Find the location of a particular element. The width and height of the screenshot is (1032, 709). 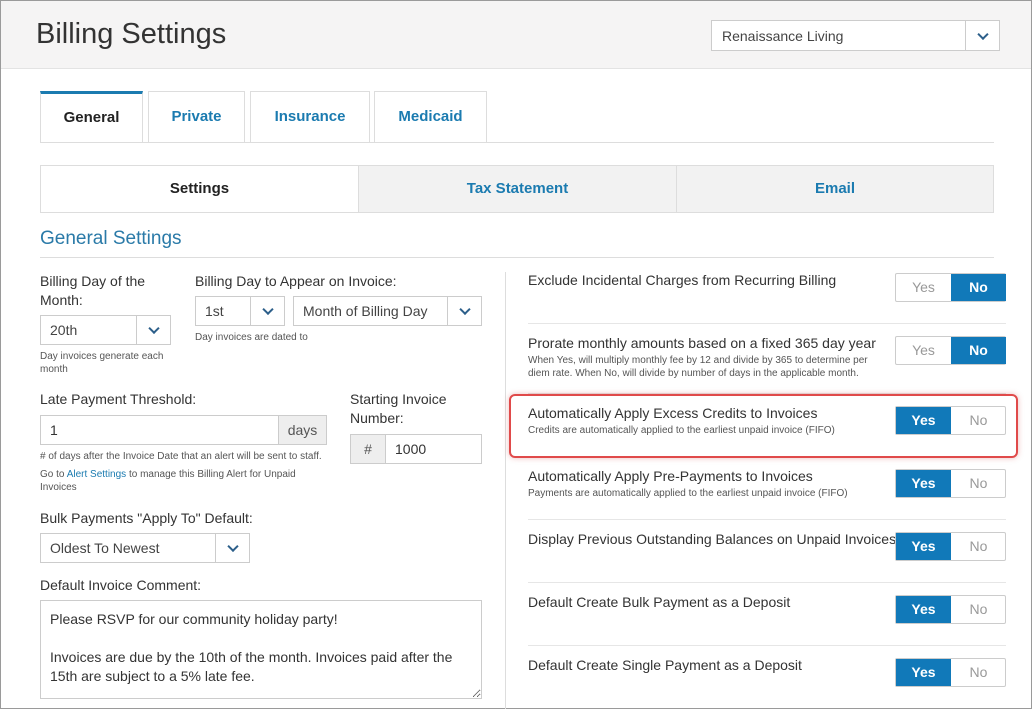

late-threshold-input: 1 is located at coordinates (159, 430).